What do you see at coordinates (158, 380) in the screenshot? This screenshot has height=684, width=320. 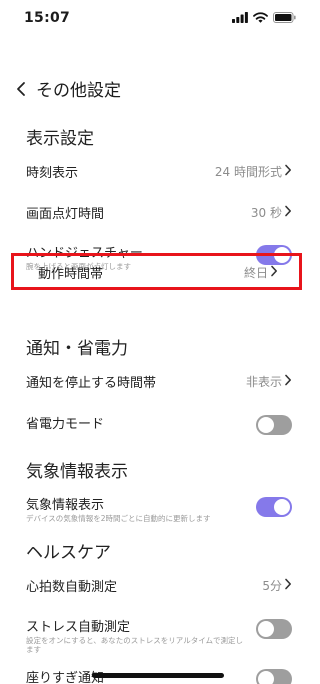 I see `setting-row-dnd-hours: 通知を停止する時間帯 非表示` at bounding box center [158, 380].